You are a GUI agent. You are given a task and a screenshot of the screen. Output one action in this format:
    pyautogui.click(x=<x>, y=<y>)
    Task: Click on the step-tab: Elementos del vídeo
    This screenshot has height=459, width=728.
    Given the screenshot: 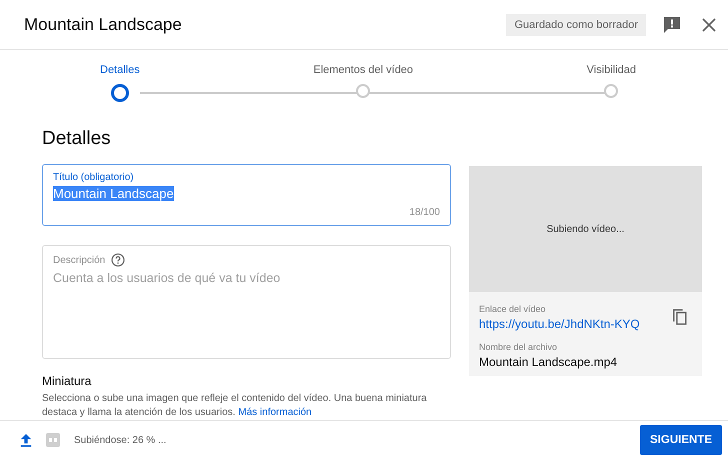 What is the action you would take?
    pyautogui.click(x=363, y=70)
    